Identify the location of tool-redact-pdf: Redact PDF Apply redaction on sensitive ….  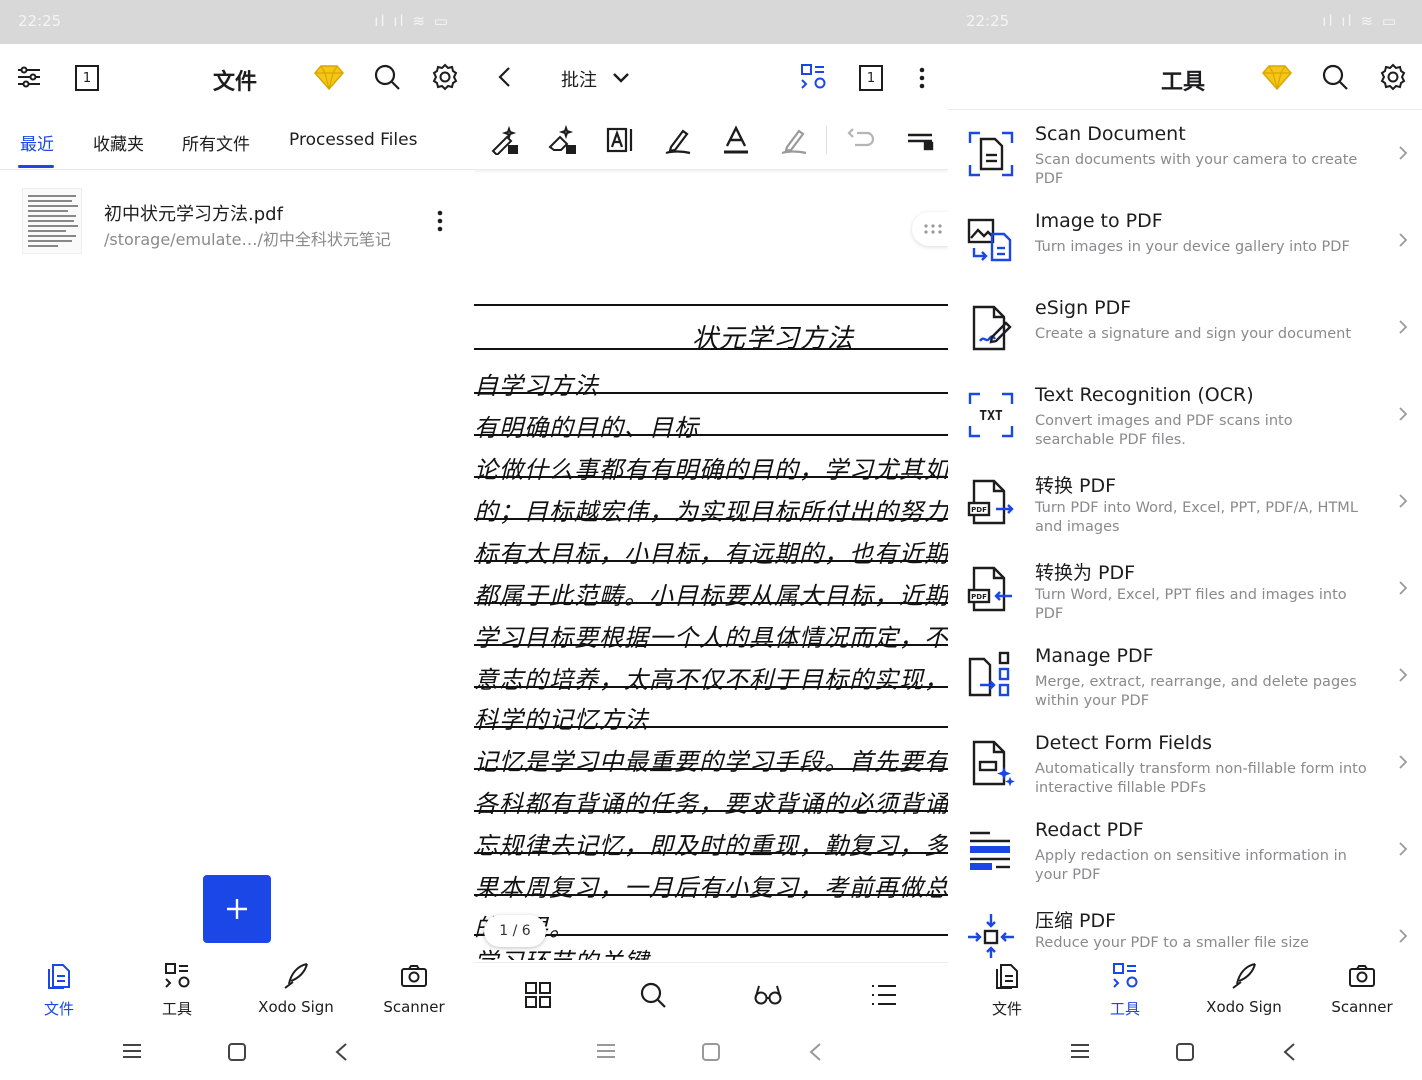
(1185, 850).